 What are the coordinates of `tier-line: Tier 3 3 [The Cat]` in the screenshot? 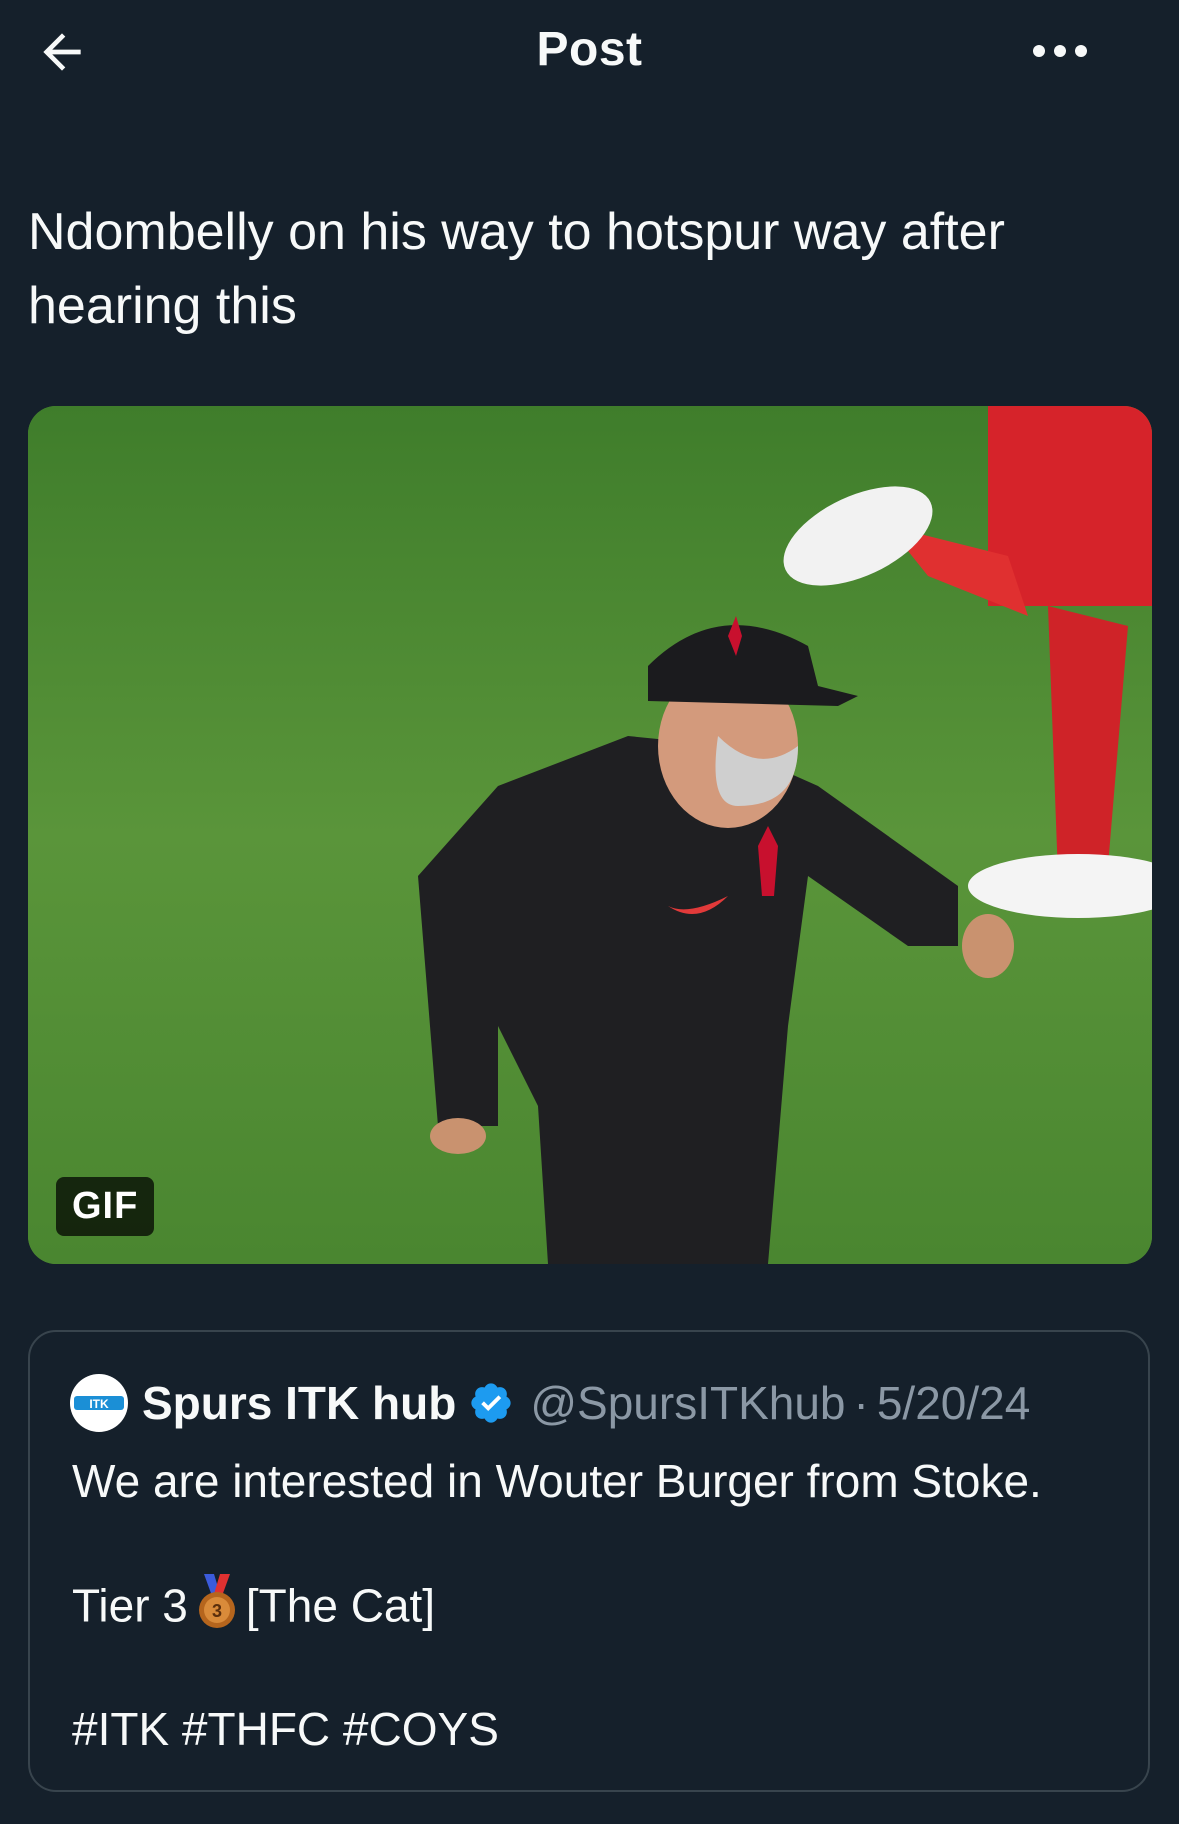 It's located at (592, 1605).